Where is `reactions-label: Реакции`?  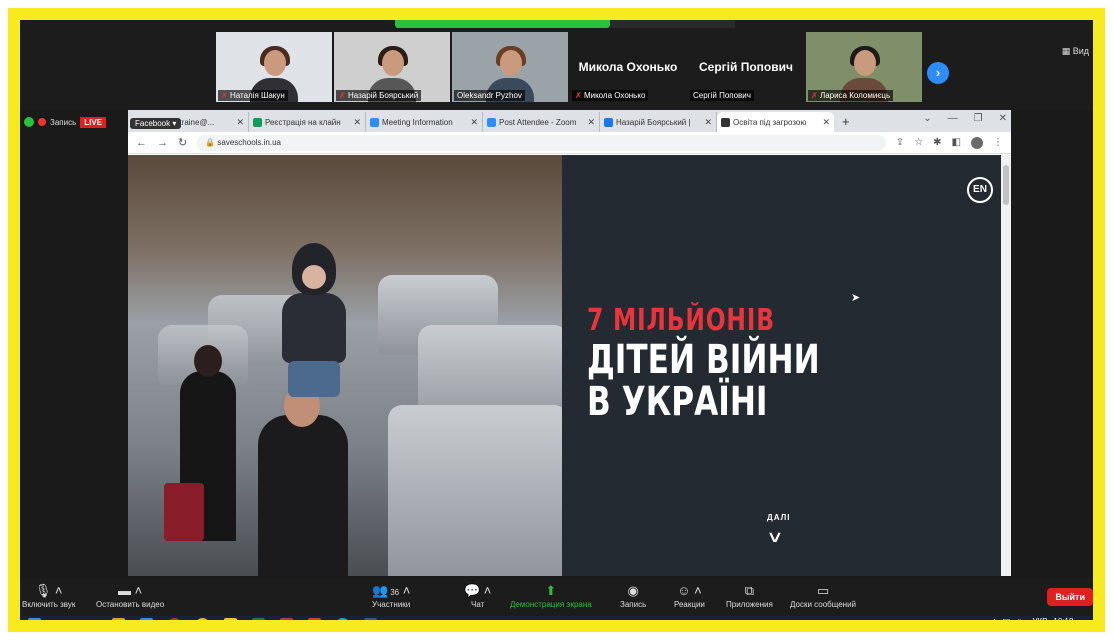 reactions-label: Реакции is located at coordinates (689, 604).